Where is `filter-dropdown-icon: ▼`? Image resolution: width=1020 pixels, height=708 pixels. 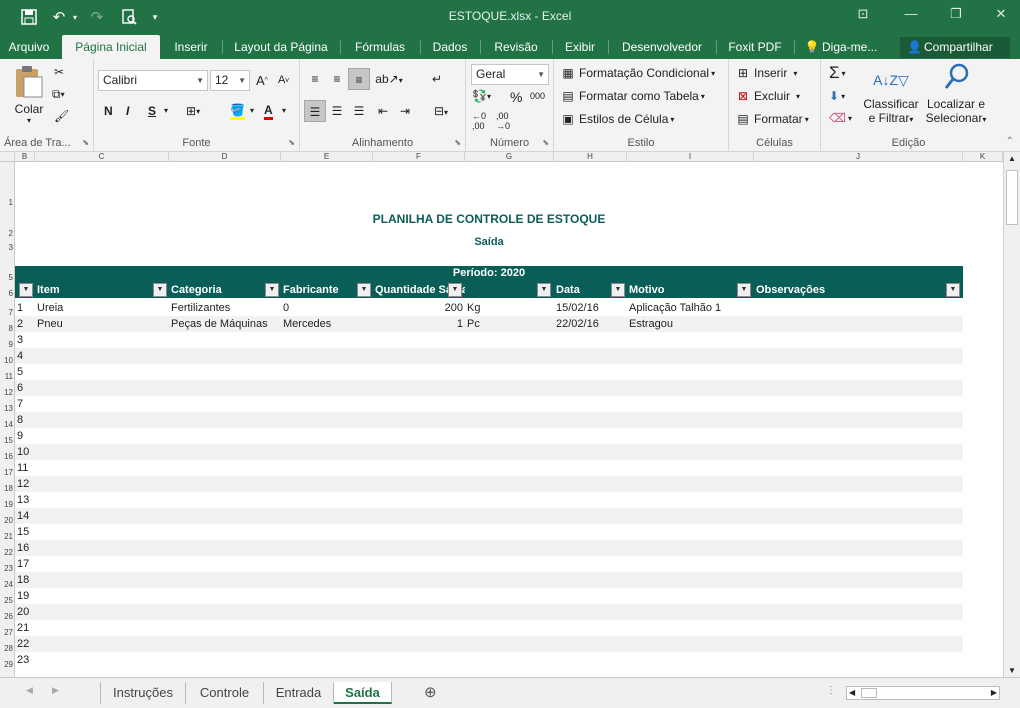
filter-dropdown-icon: ▼ is located at coordinates (160, 290).